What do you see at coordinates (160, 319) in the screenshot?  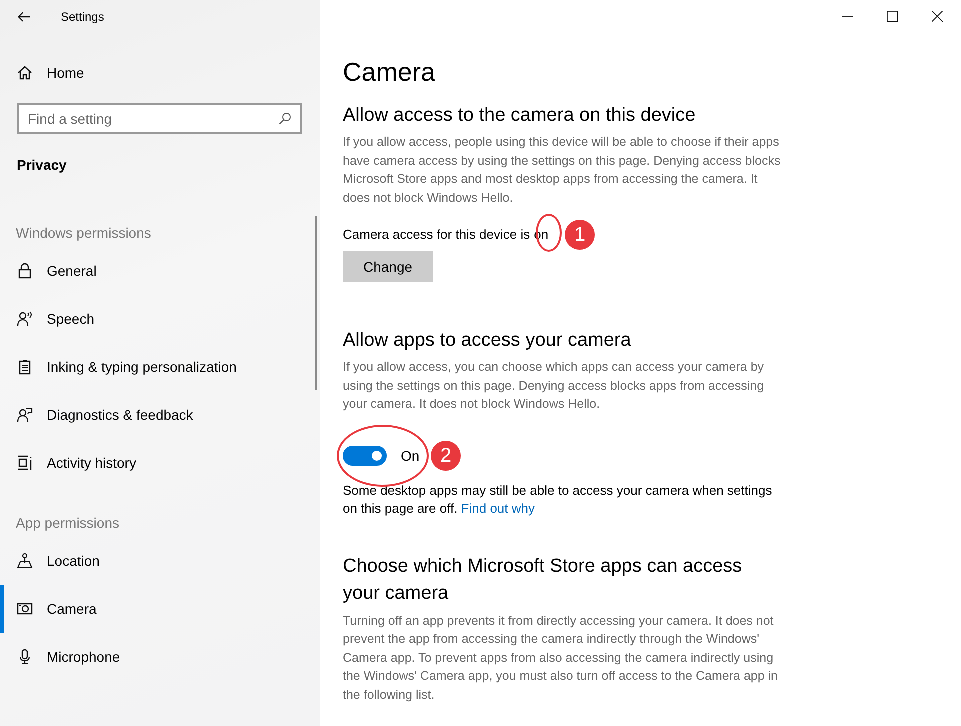 I see `nav-item: Speech` at bounding box center [160, 319].